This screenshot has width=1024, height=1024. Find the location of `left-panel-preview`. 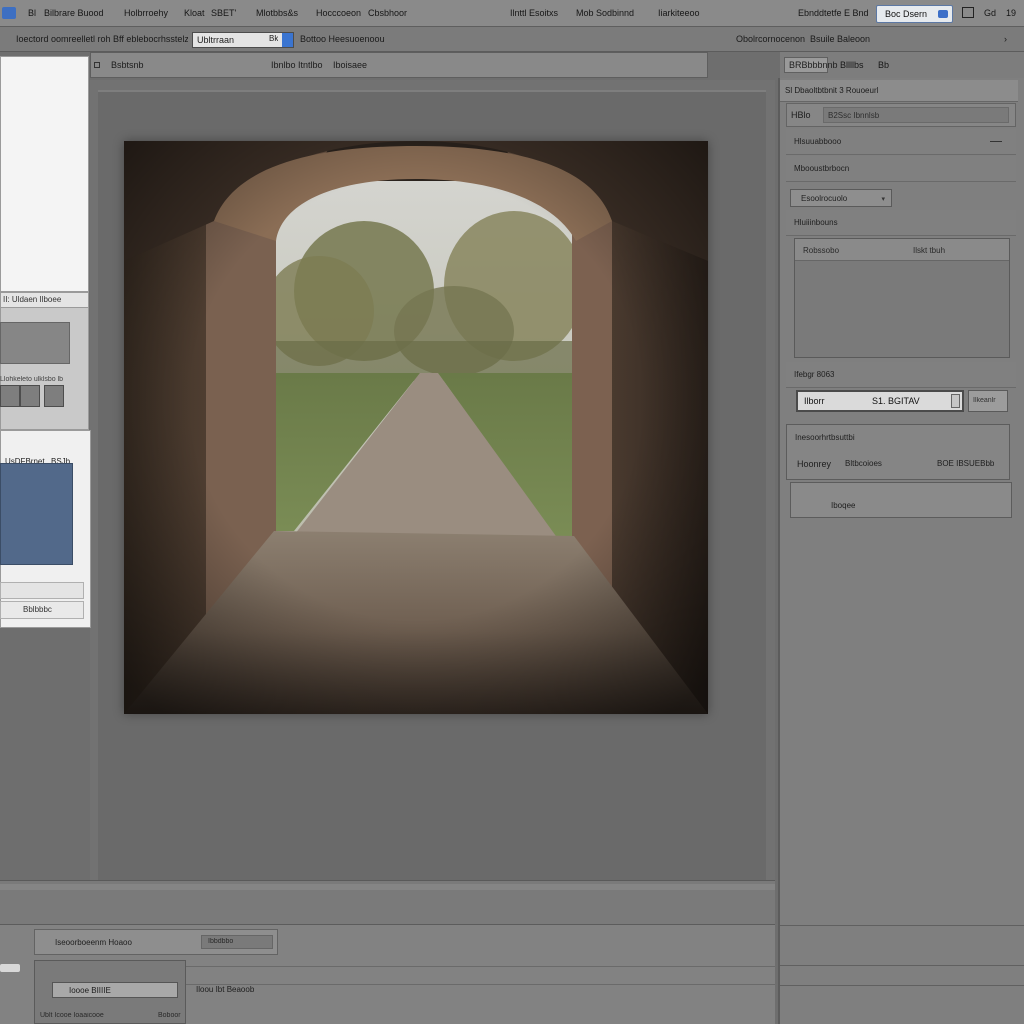

left-panel-preview is located at coordinates (44, 174).